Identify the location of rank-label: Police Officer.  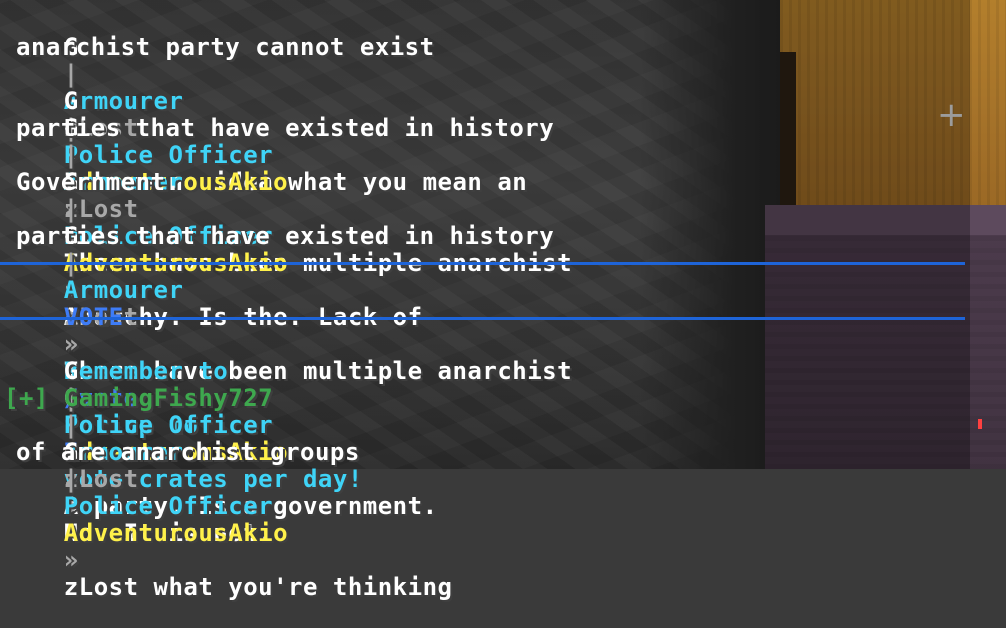
(168, 506).